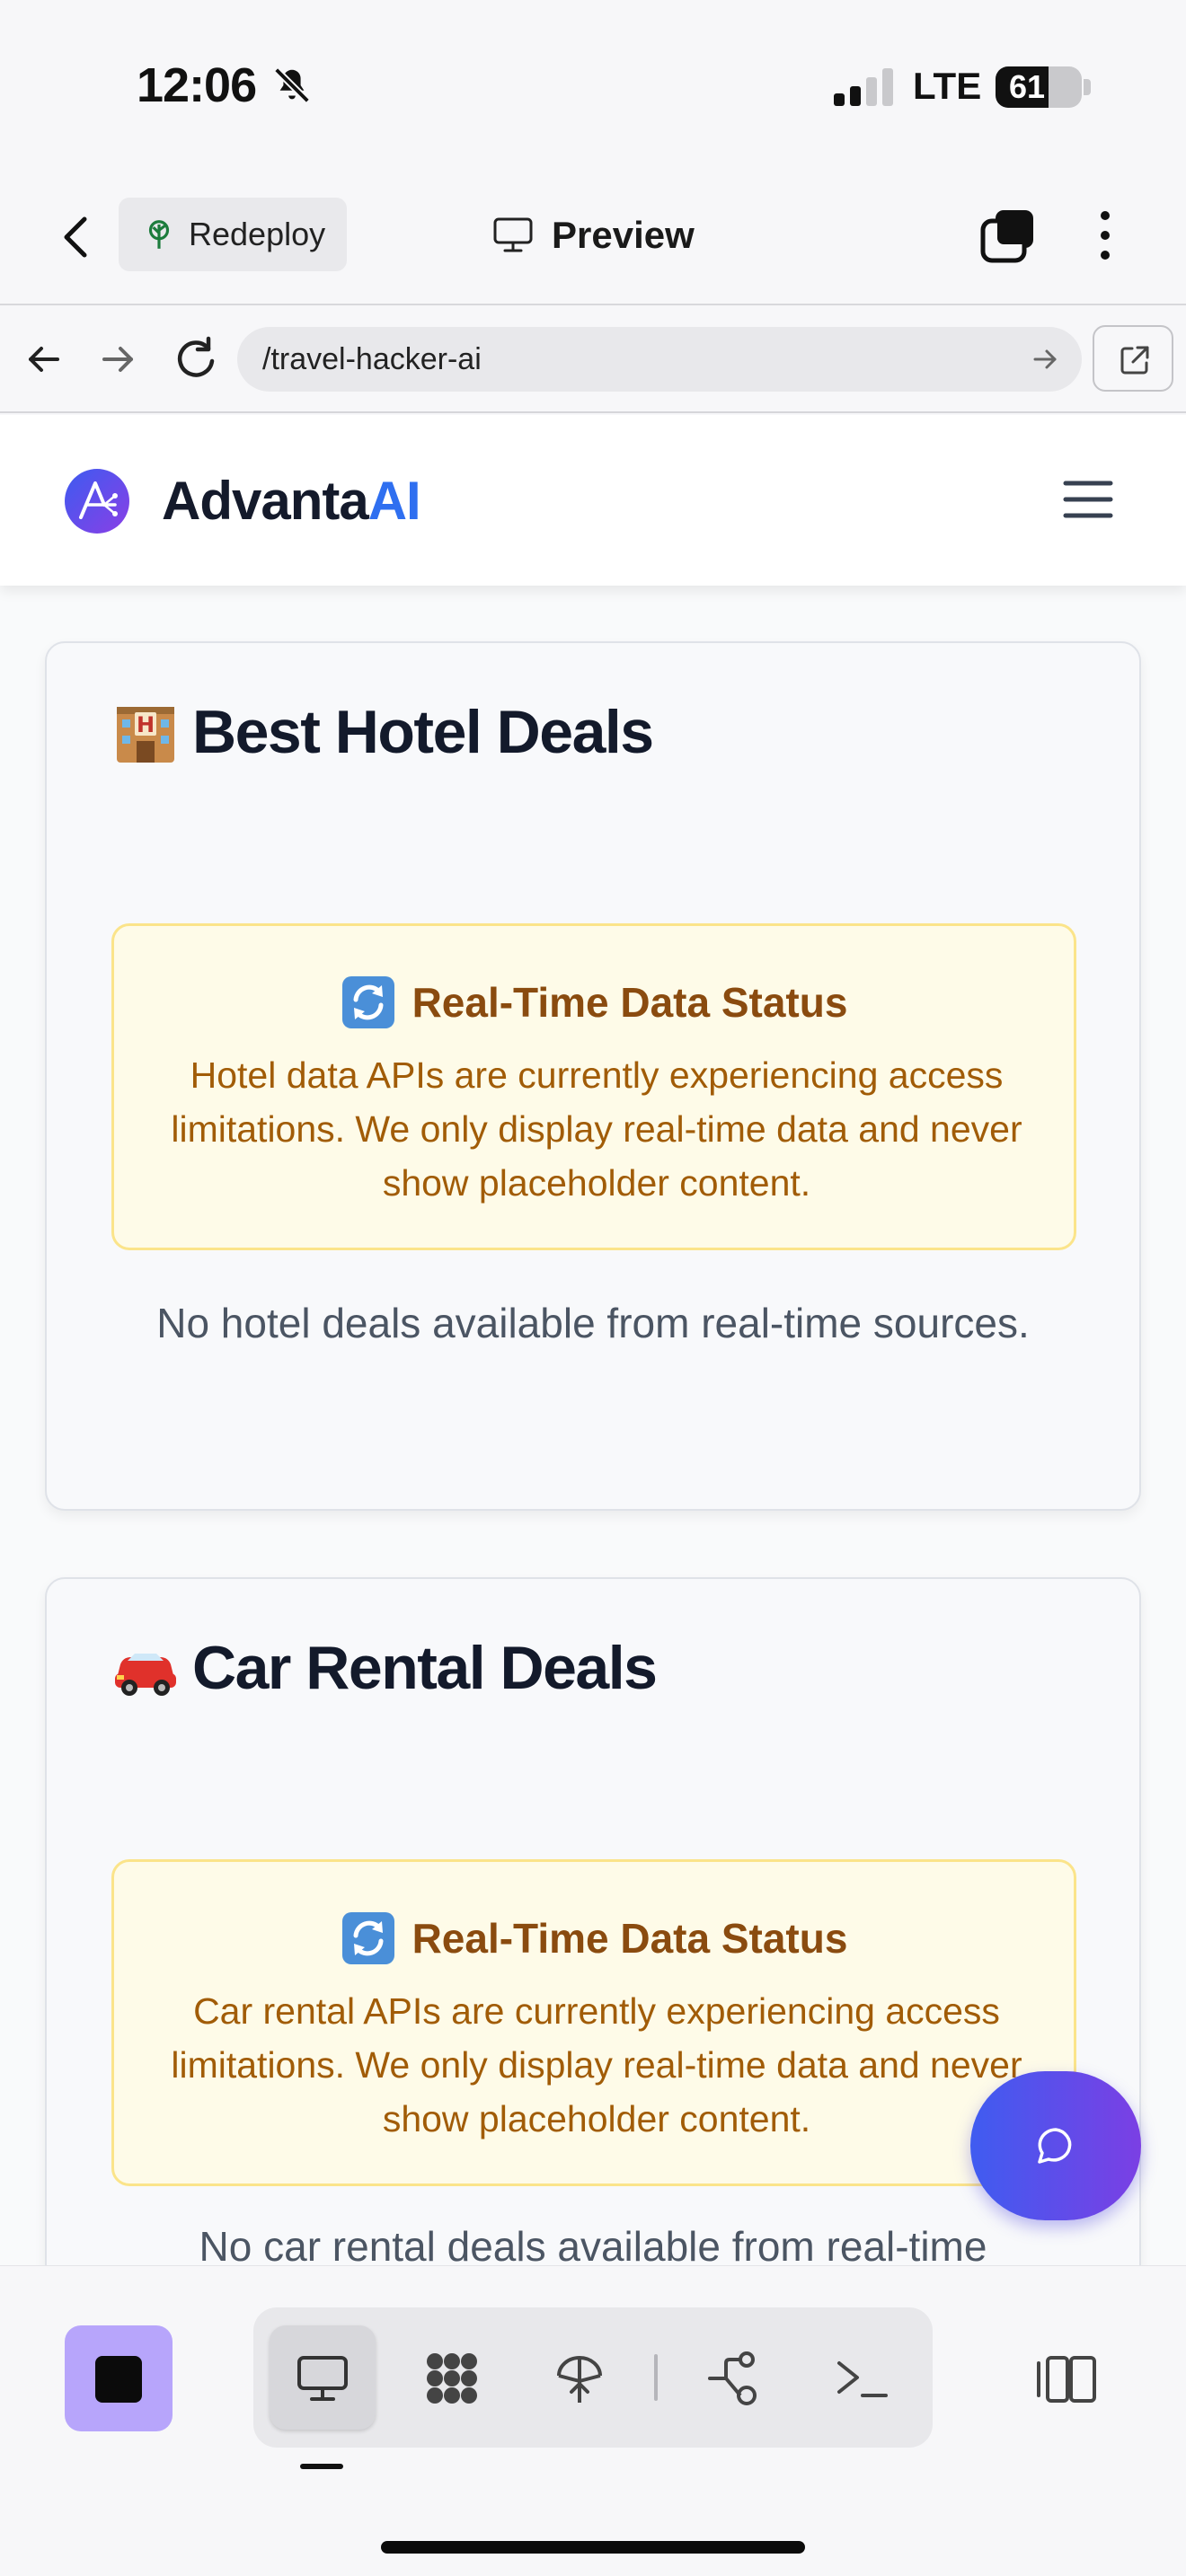 Image resolution: width=1186 pixels, height=2576 pixels. I want to click on home-indicator, so click(593, 2547).